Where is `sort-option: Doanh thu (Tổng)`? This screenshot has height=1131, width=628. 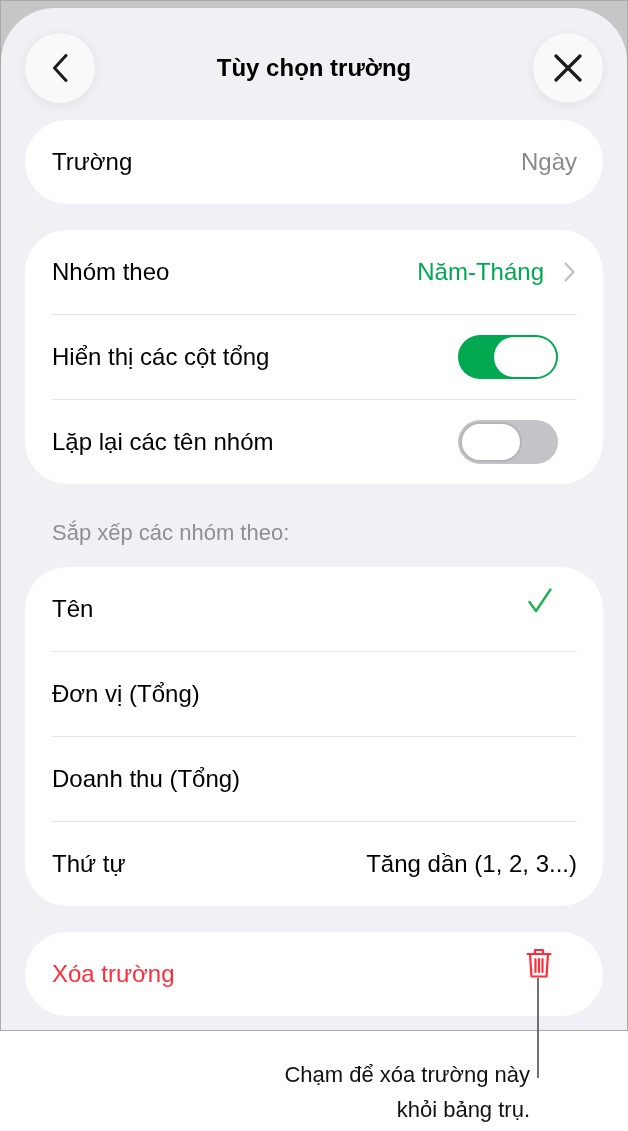
sort-option: Doanh thu (Tổng) is located at coordinates (314, 779).